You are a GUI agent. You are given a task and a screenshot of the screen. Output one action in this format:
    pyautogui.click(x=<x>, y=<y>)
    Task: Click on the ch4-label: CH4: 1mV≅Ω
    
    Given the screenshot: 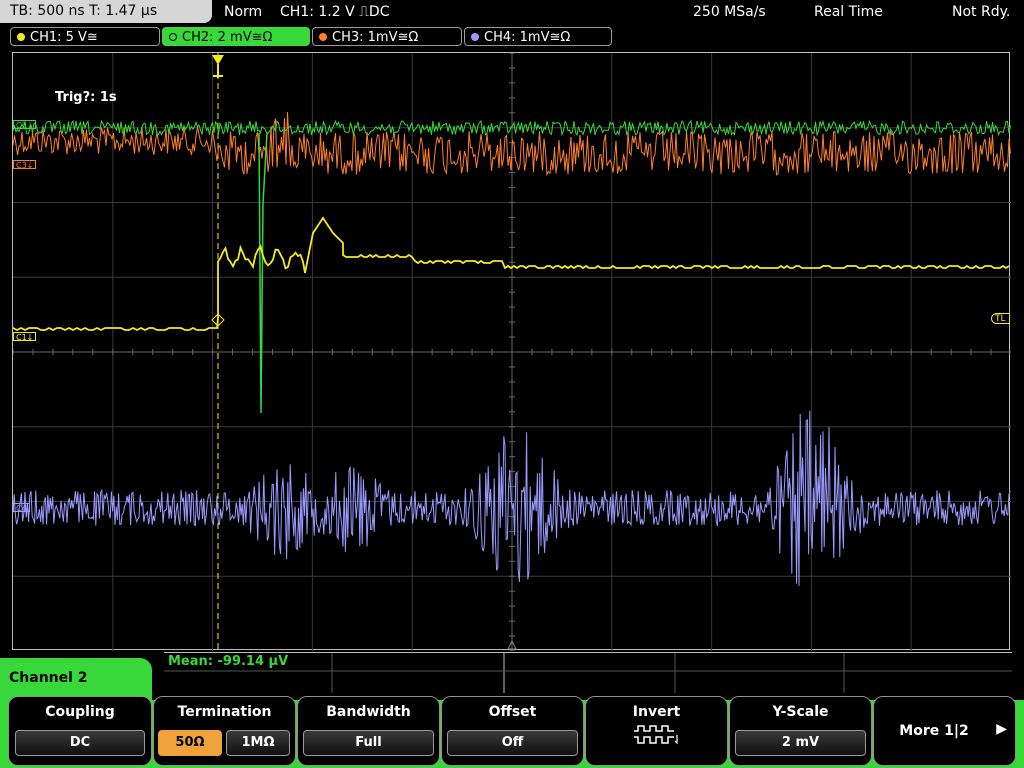 What is the action you would take?
    pyautogui.click(x=527, y=37)
    